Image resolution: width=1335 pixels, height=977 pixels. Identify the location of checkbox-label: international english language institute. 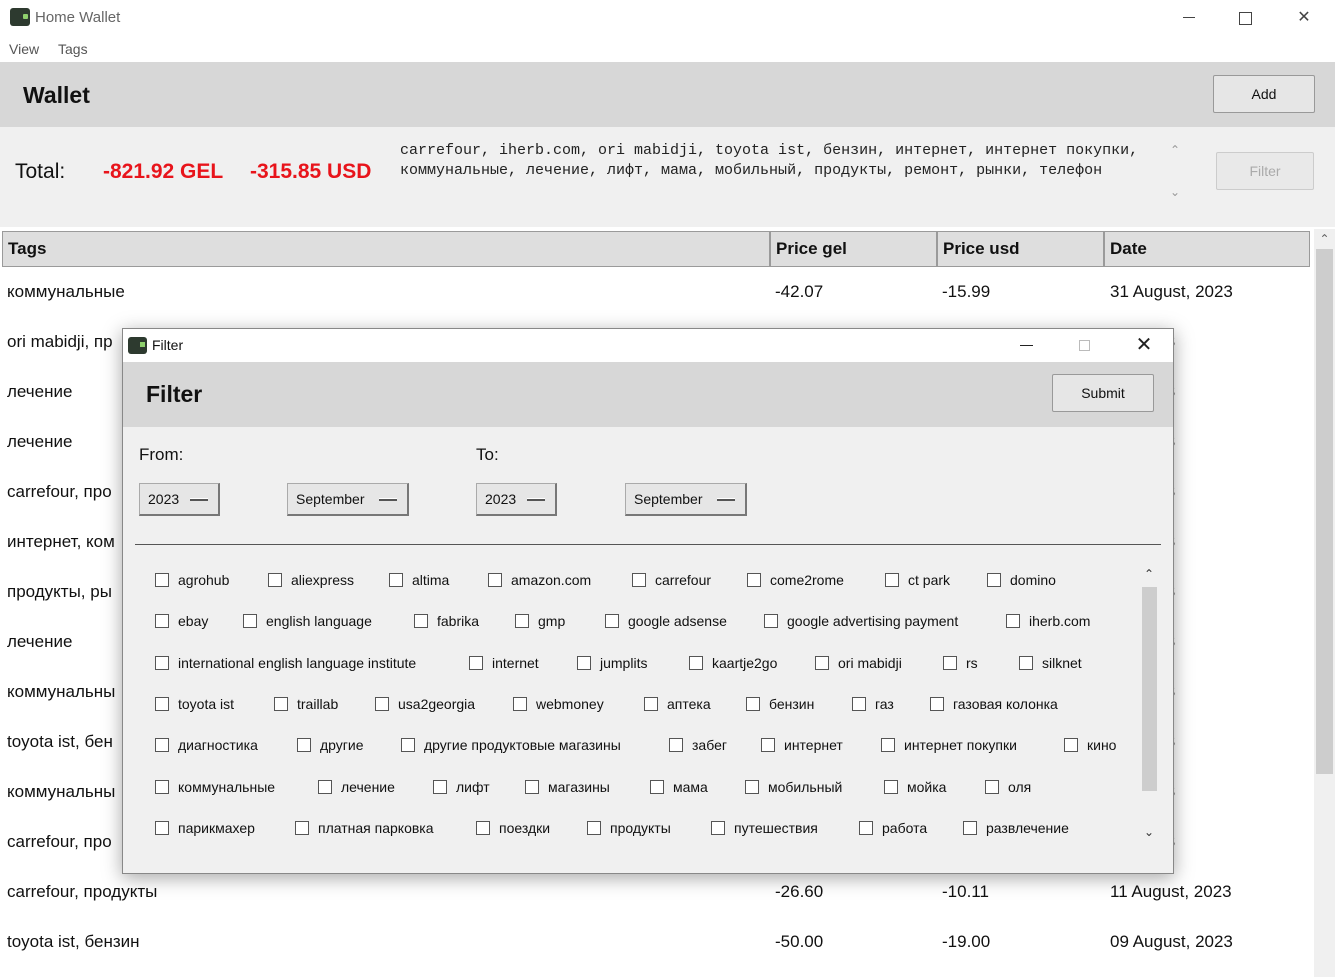
(297, 662).